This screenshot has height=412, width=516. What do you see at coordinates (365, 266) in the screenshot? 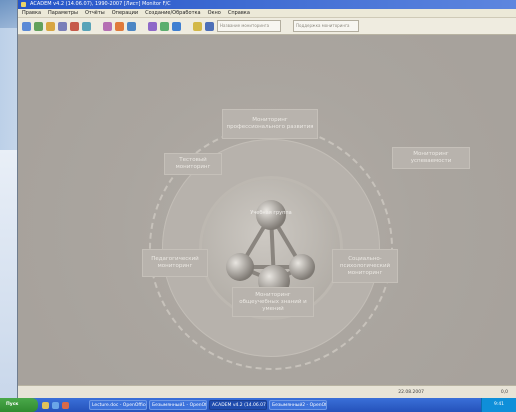
I see `node-socio-psychological: Социально-психологический мониторинг` at bounding box center [365, 266].